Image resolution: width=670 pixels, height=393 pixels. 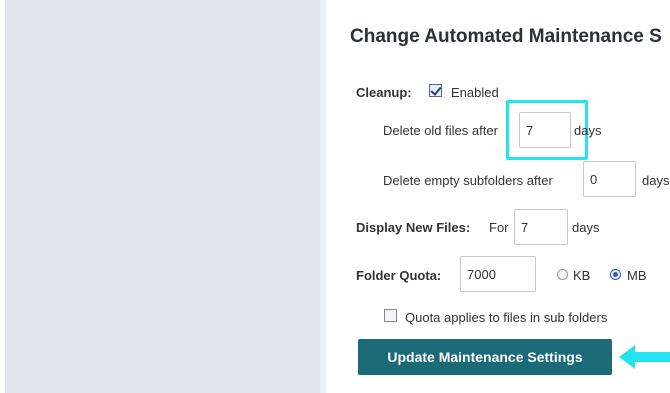 What do you see at coordinates (440, 130) in the screenshot?
I see `delete-old-files-label: Delete old files after` at bounding box center [440, 130].